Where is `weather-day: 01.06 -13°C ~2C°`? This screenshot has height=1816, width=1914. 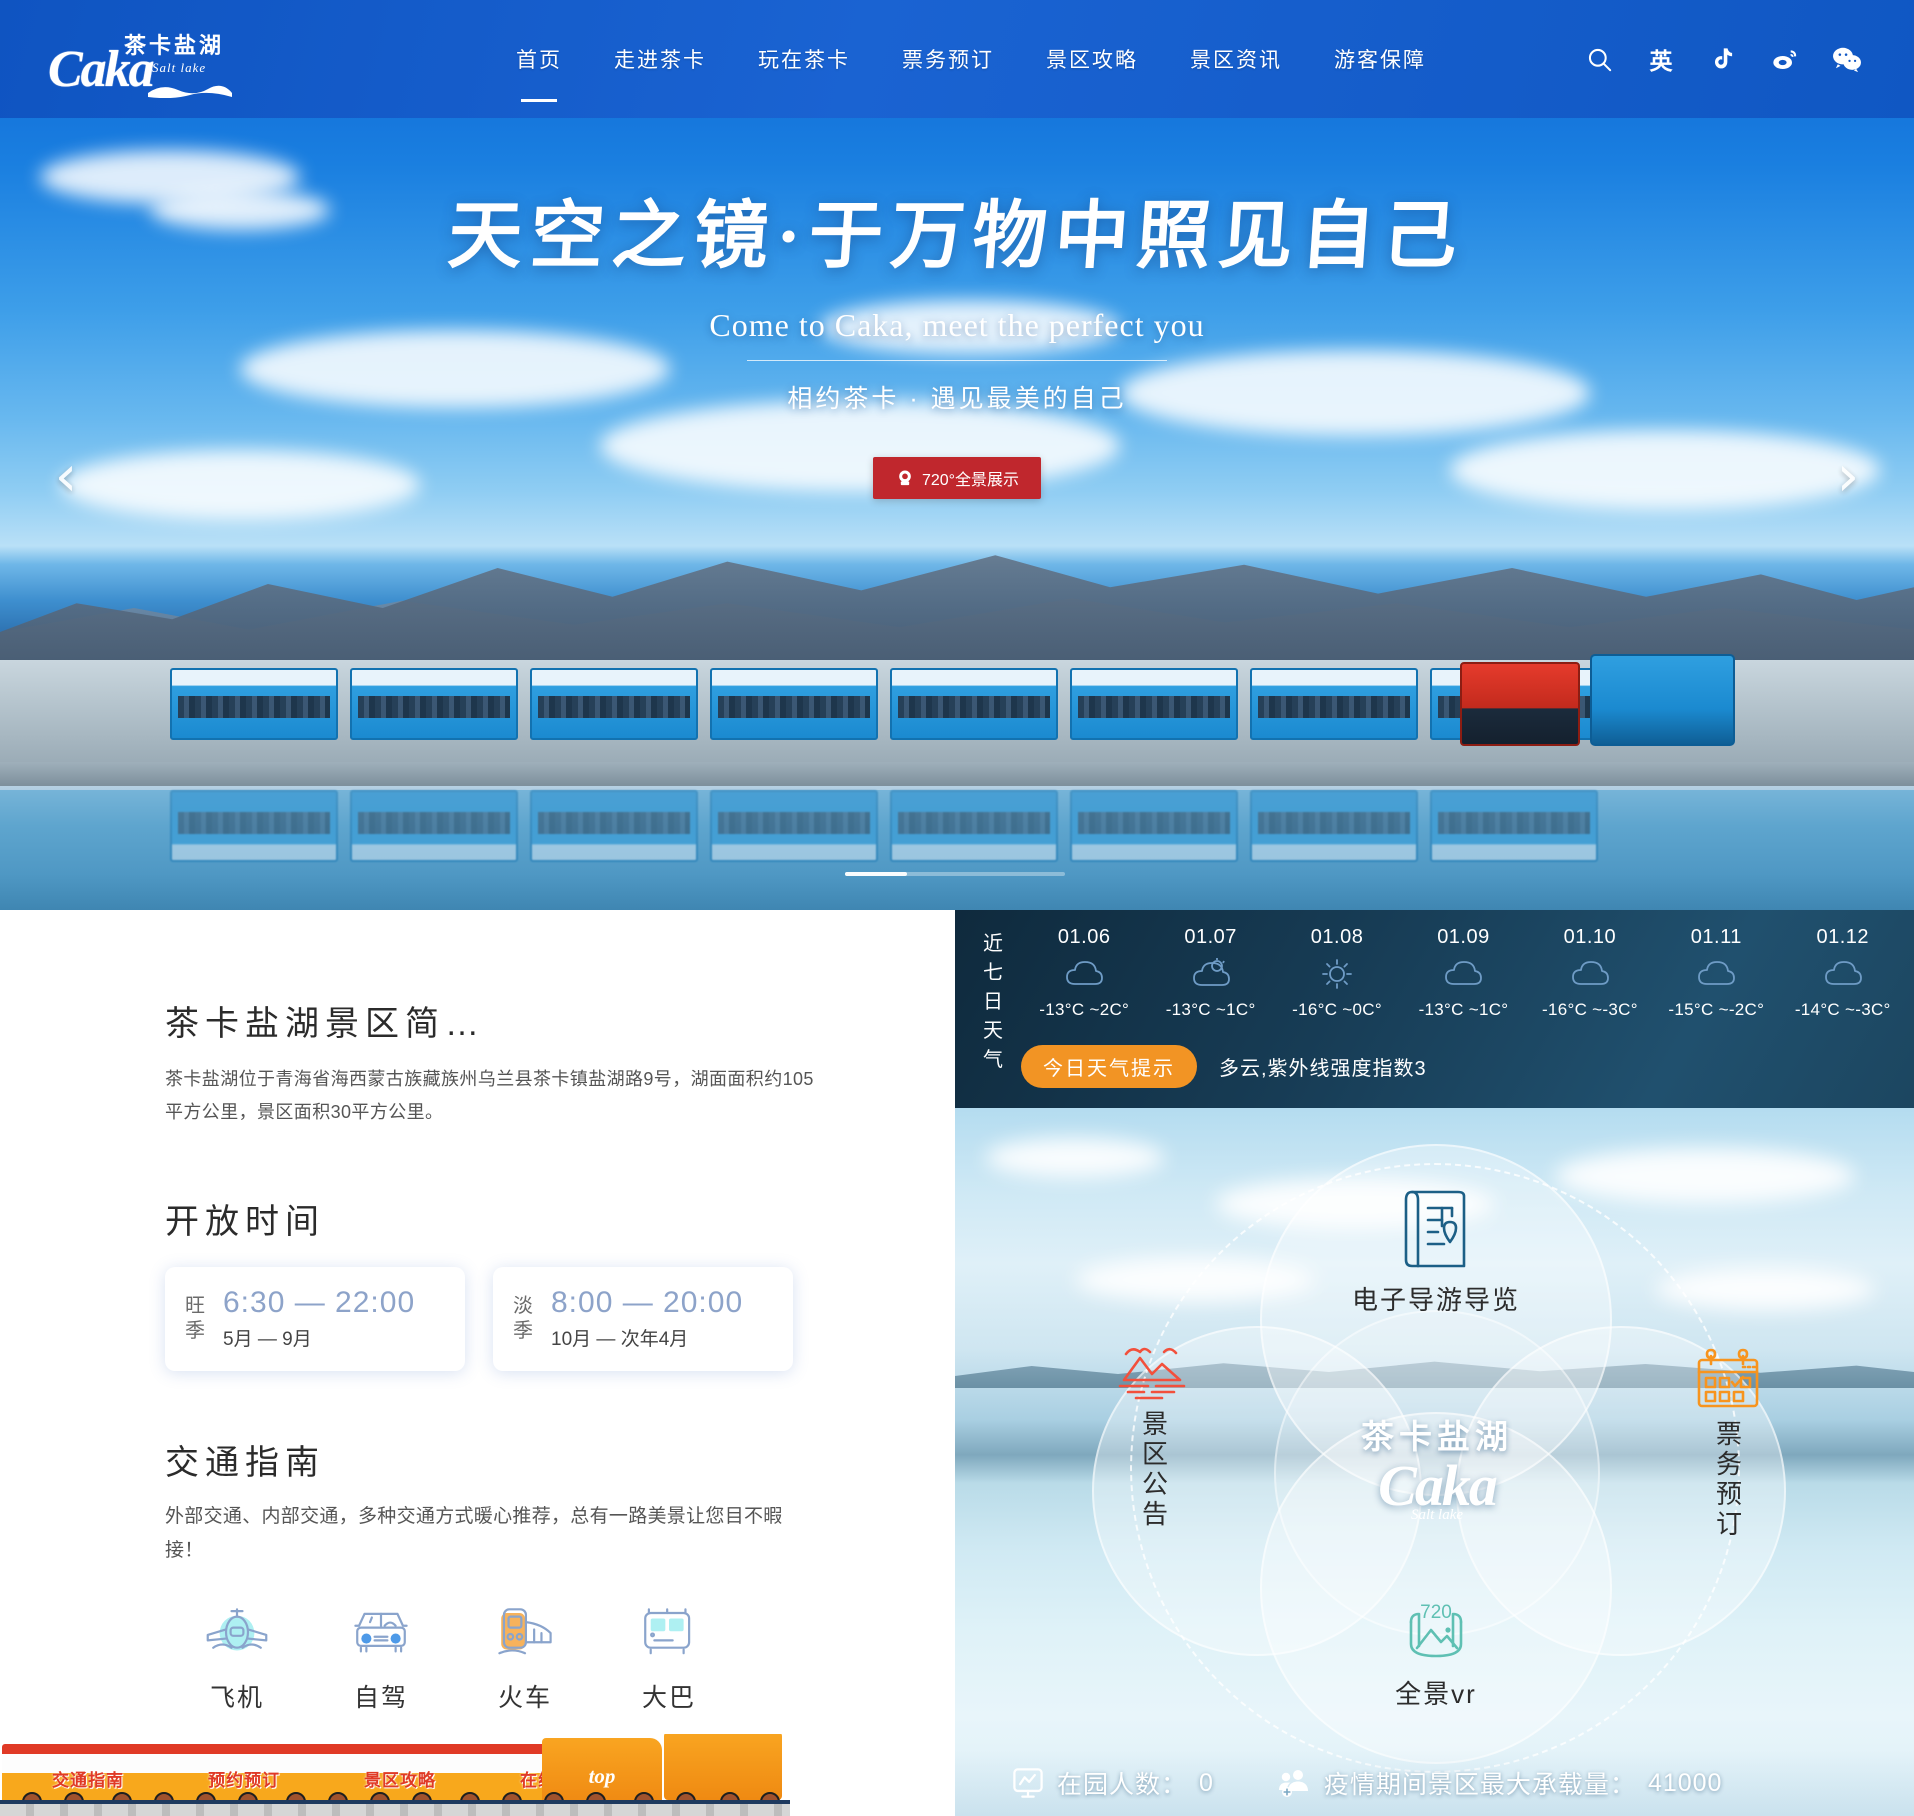
weather-day: 01.06 -13°C ~2C° is located at coordinates (1084, 973).